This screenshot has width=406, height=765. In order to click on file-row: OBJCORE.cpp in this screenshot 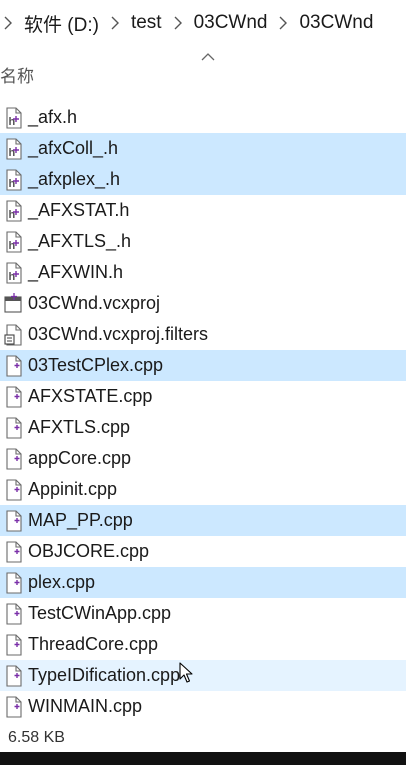, I will do `click(203, 551)`.